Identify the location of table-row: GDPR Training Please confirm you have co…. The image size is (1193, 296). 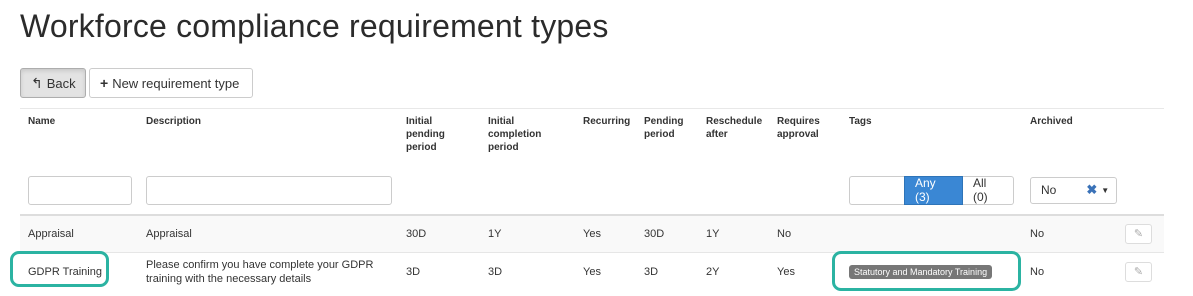
(592, 271).